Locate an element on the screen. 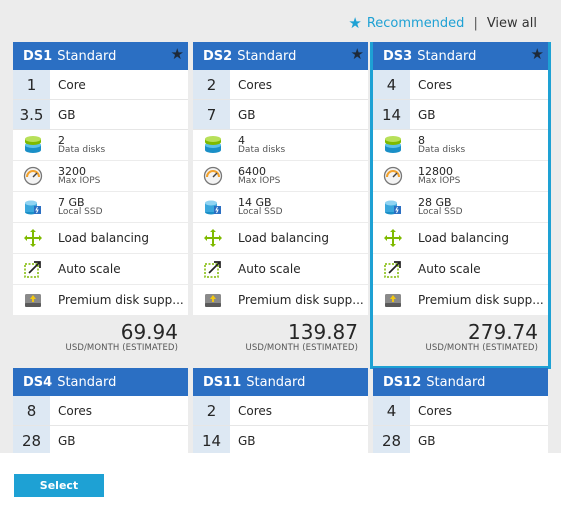  tier-card-ds4: DS4 Standard 8 Cores 28 GB is located at coordinates (100, 410).